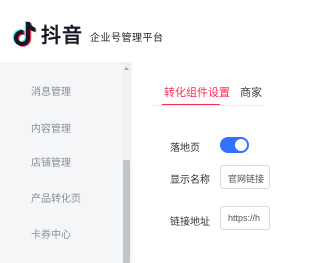 The height and width of the screenshot is (263, 320). I want to click on toggle-knob, so click(241, 145).